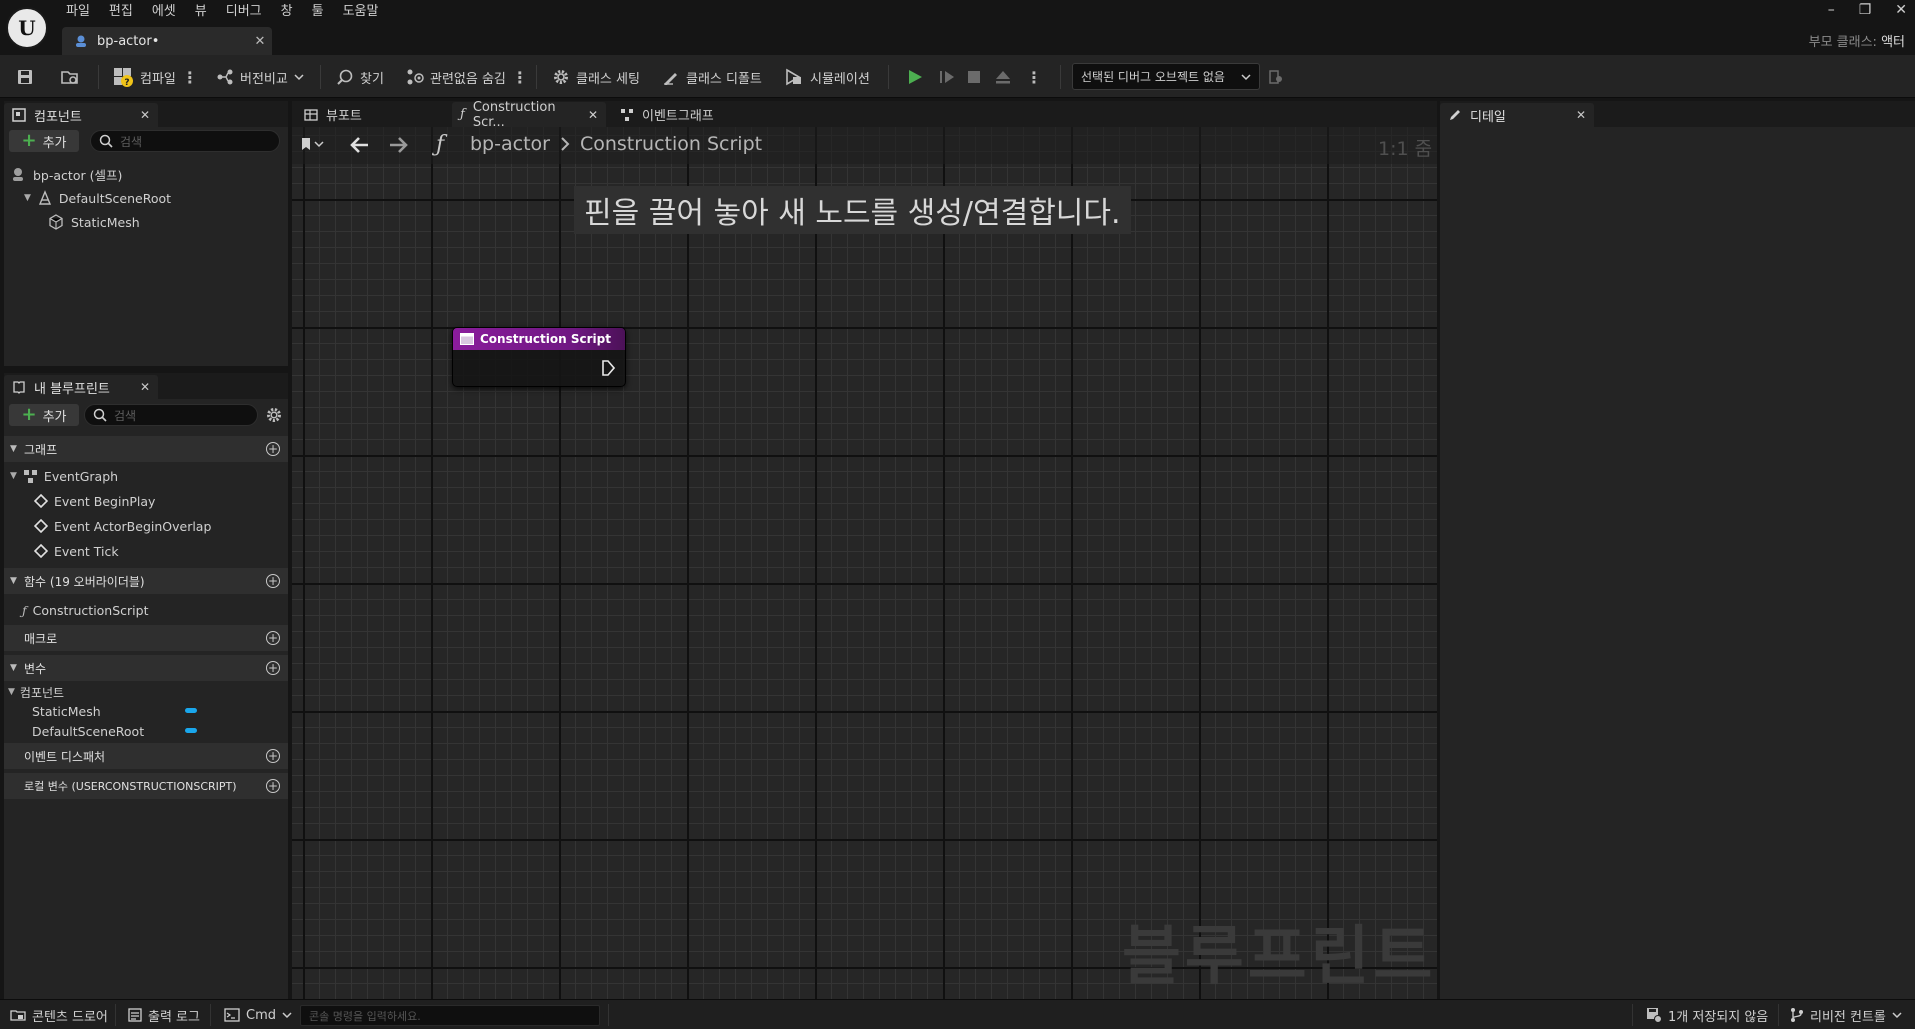 Image resolution: width=1915 pixels, height=1029 pixels. I want to click on graph-tab-bar: 뷰포트 ƒ Construction Scr... ✕ 이벤트그래프, so click(864, 115).